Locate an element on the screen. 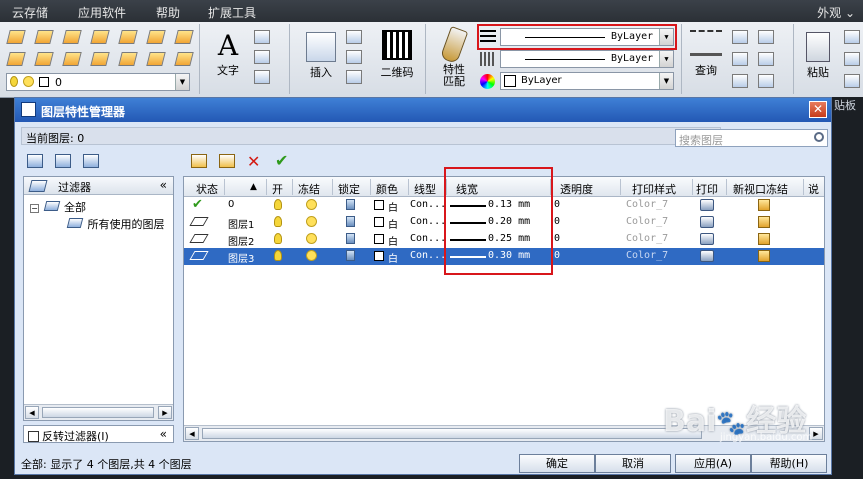 The width and height of the screenshot is (863, 479). col-lock: 锁定 is located at coordinates (349, 189).